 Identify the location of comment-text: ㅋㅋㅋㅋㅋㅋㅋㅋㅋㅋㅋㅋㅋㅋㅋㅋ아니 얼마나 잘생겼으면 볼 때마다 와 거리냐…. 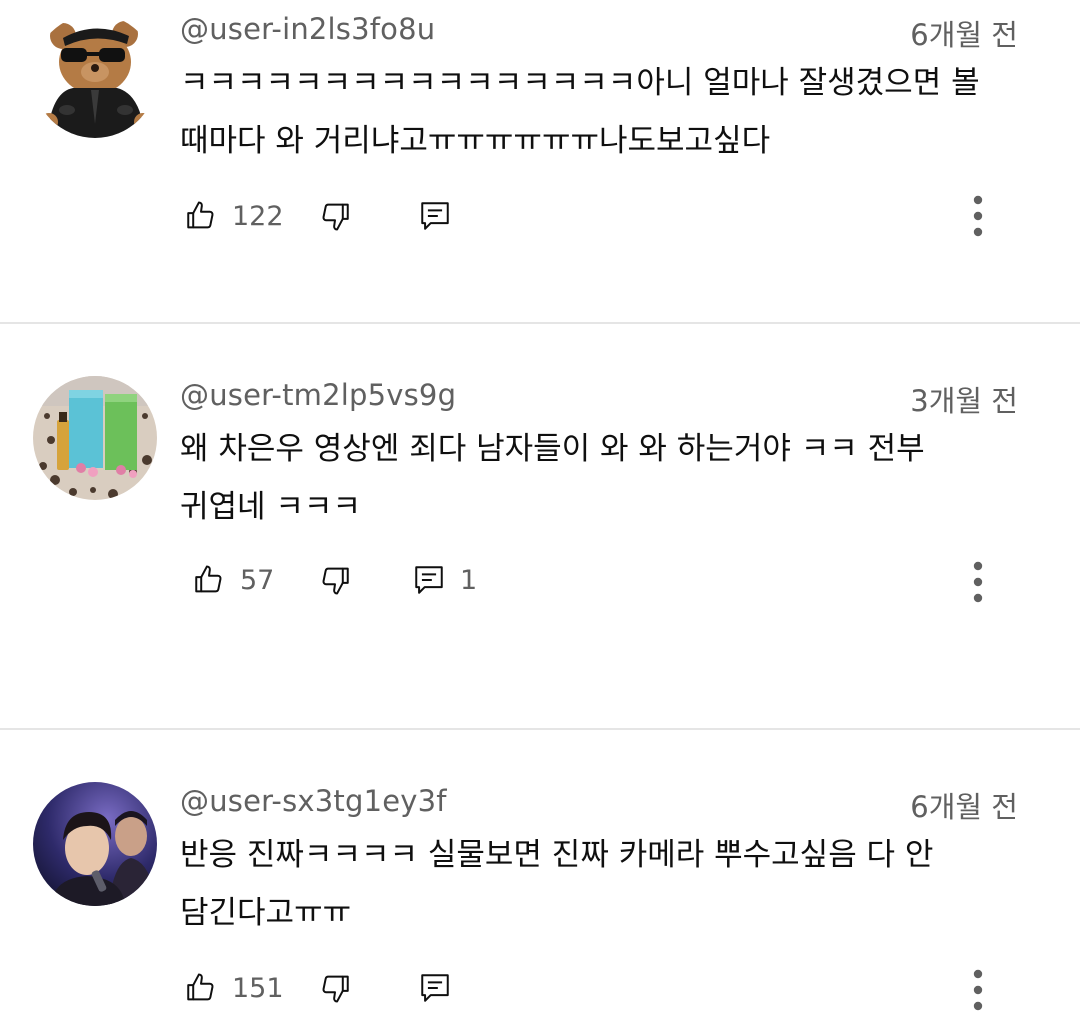
(605, 112).